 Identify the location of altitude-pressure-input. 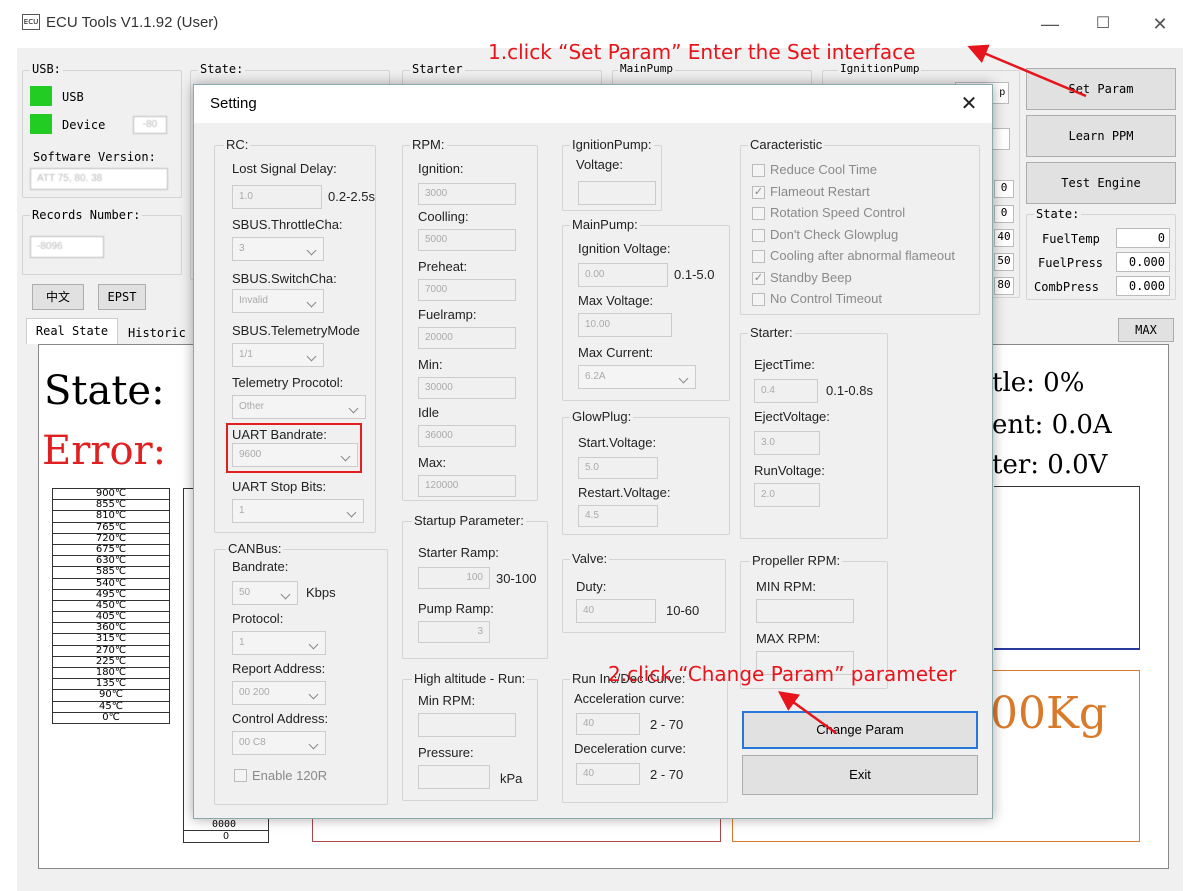
(454, 777).